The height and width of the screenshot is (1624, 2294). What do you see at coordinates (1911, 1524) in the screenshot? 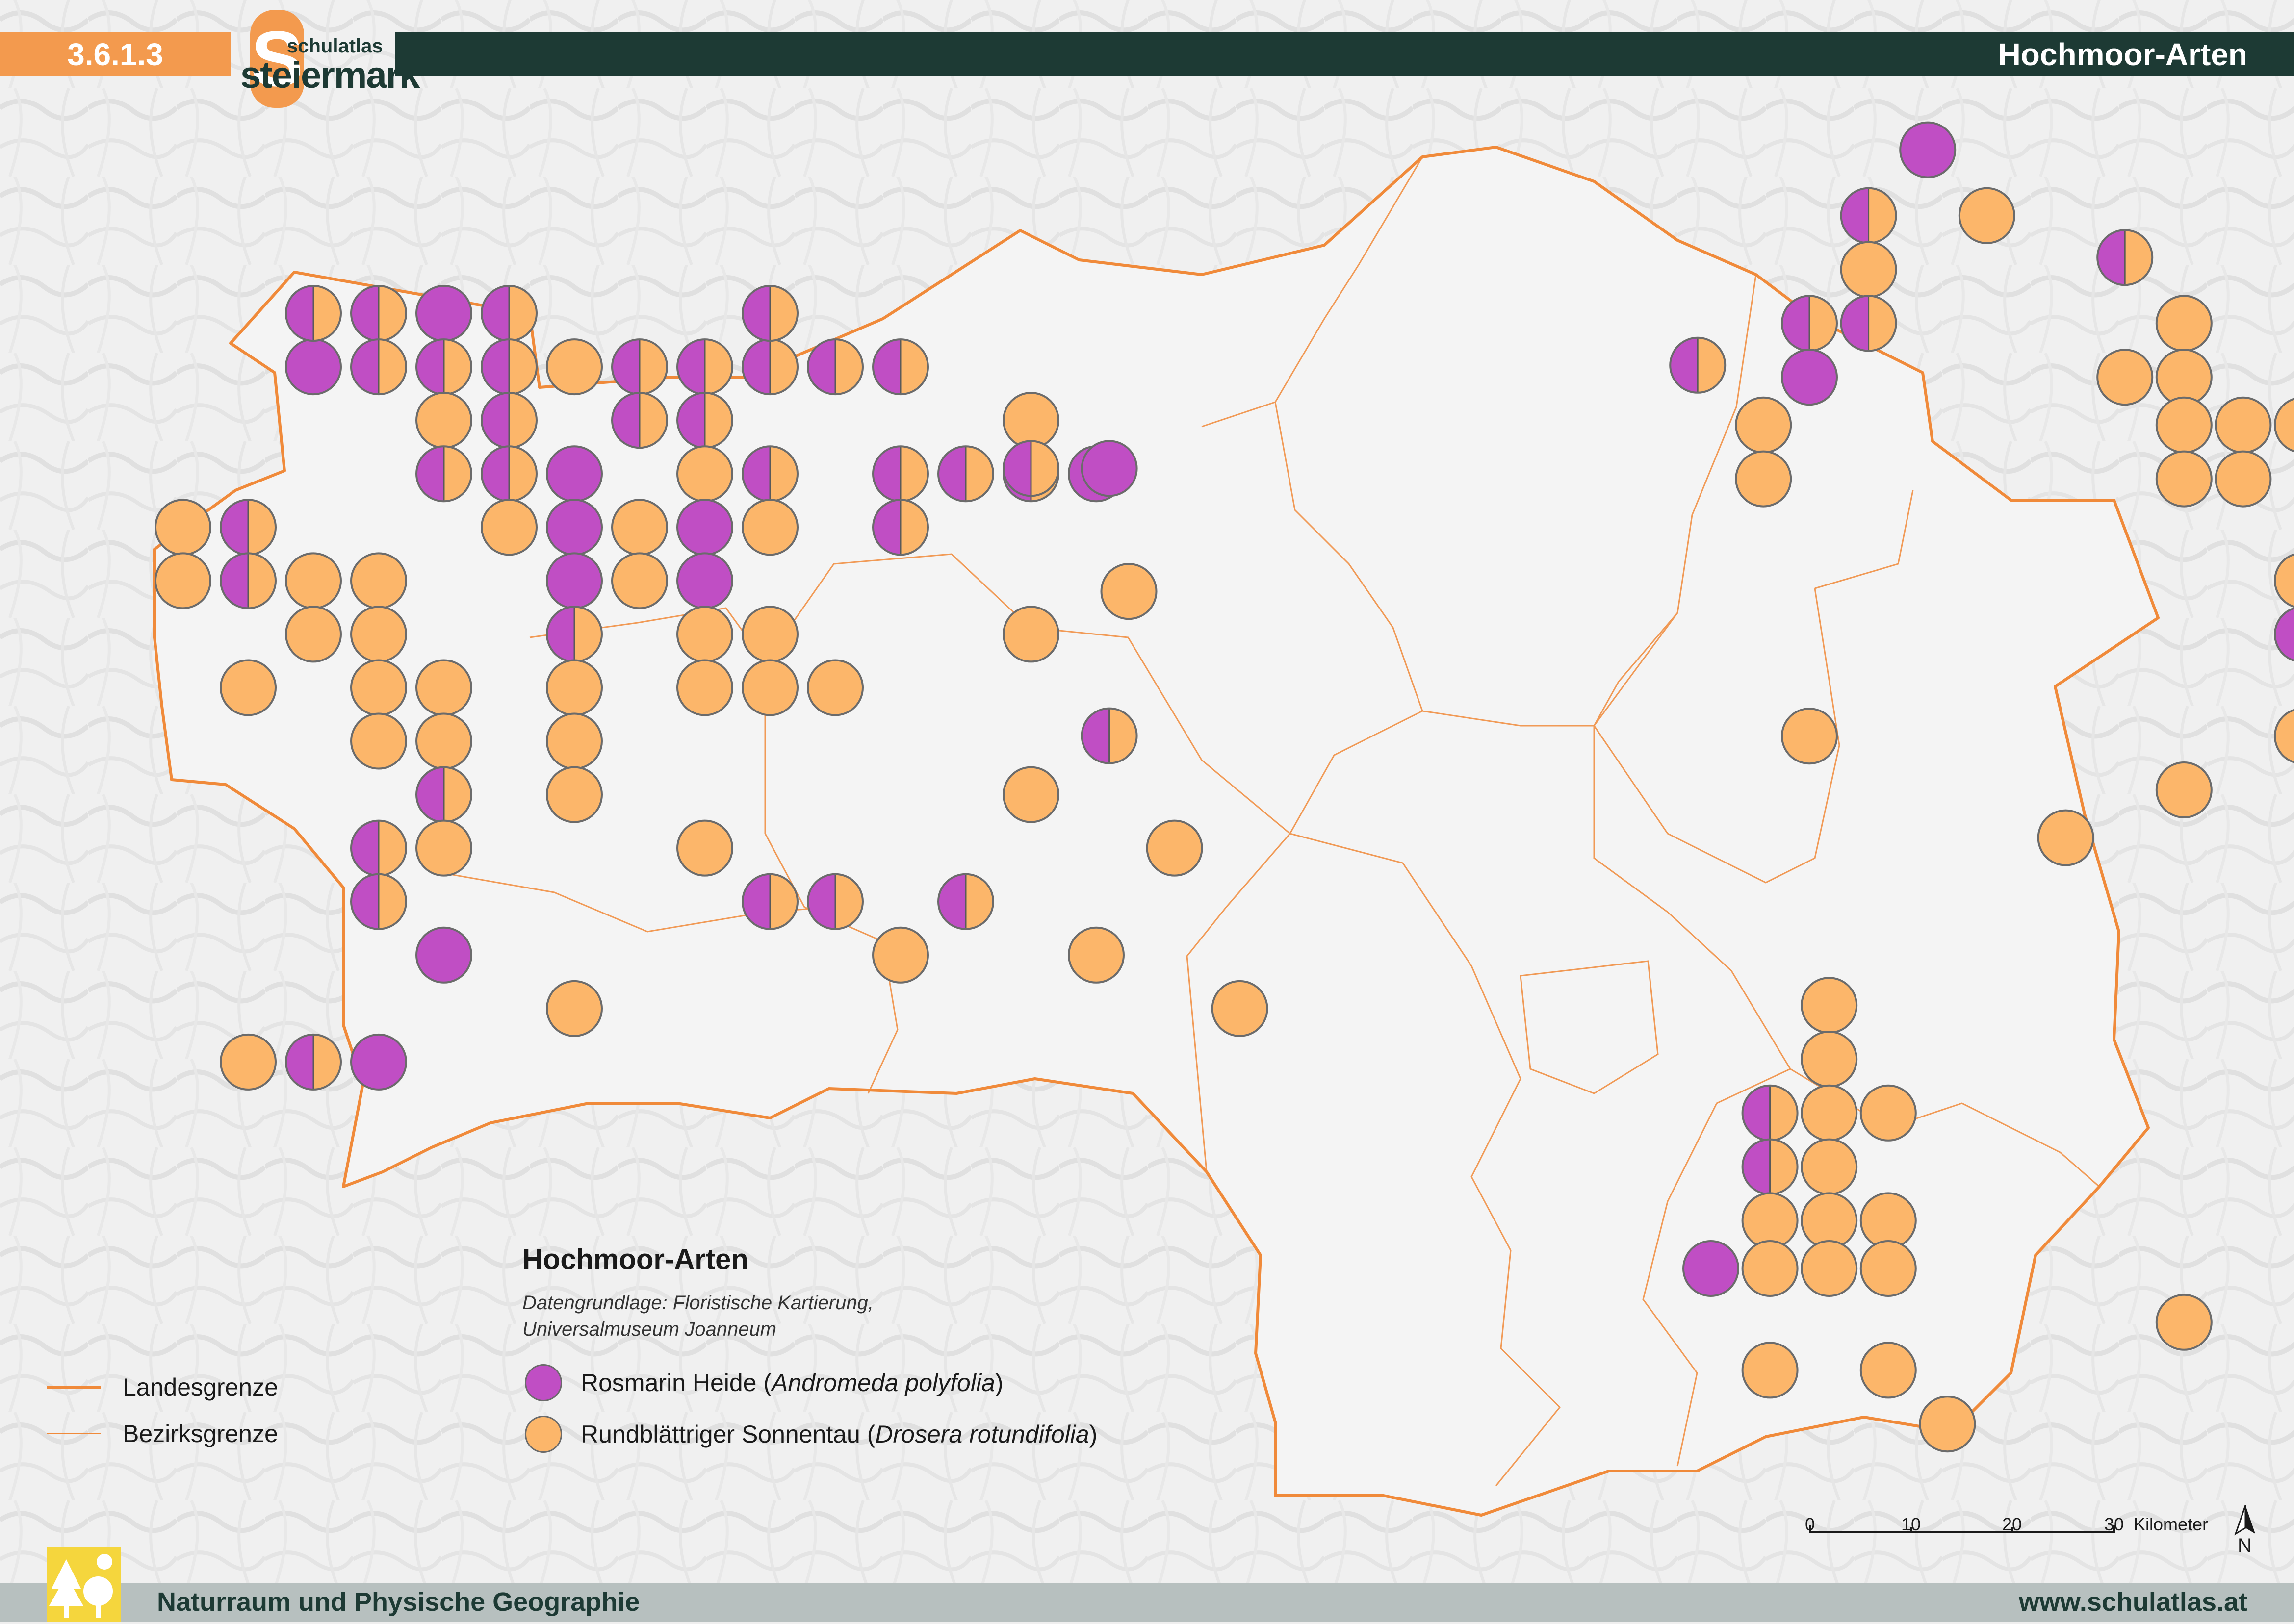
I see `scale-tick-10: 10` at bounding box center [1911, 1524].